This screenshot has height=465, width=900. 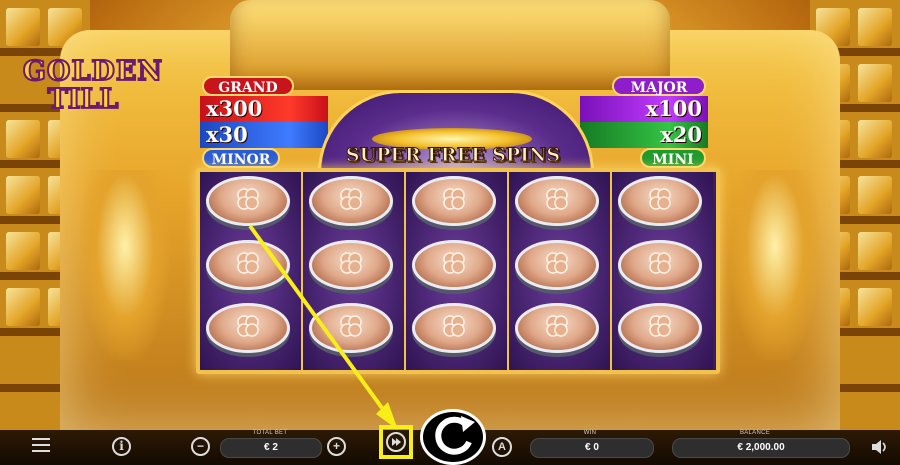 I want to click on plus-icon: +, so click(x=336, y=446).